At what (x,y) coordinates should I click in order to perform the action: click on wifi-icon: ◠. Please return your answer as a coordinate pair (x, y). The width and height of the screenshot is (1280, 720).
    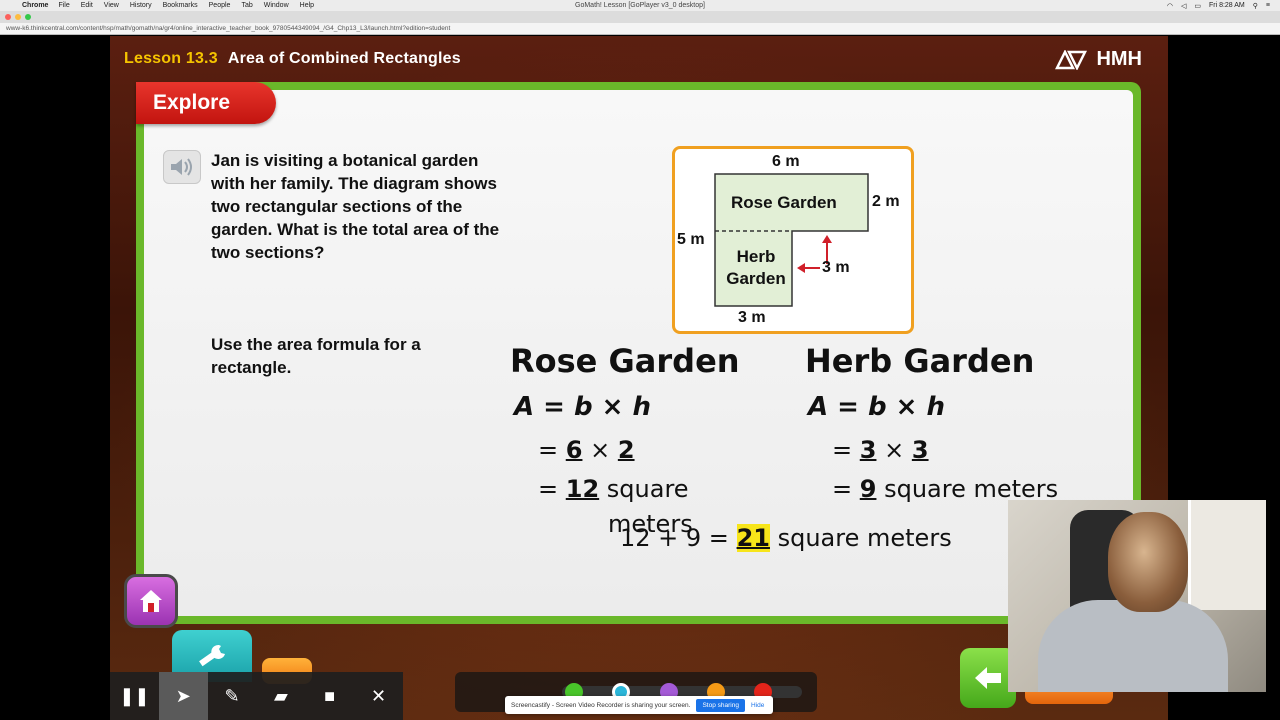
    Looking at the image, I should click on (1170, 6).